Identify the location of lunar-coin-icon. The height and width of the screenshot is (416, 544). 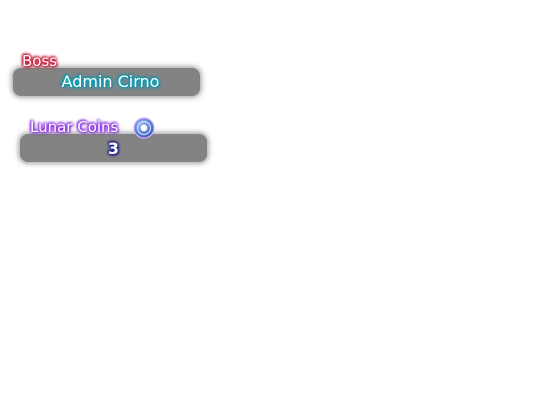
(144, 128).